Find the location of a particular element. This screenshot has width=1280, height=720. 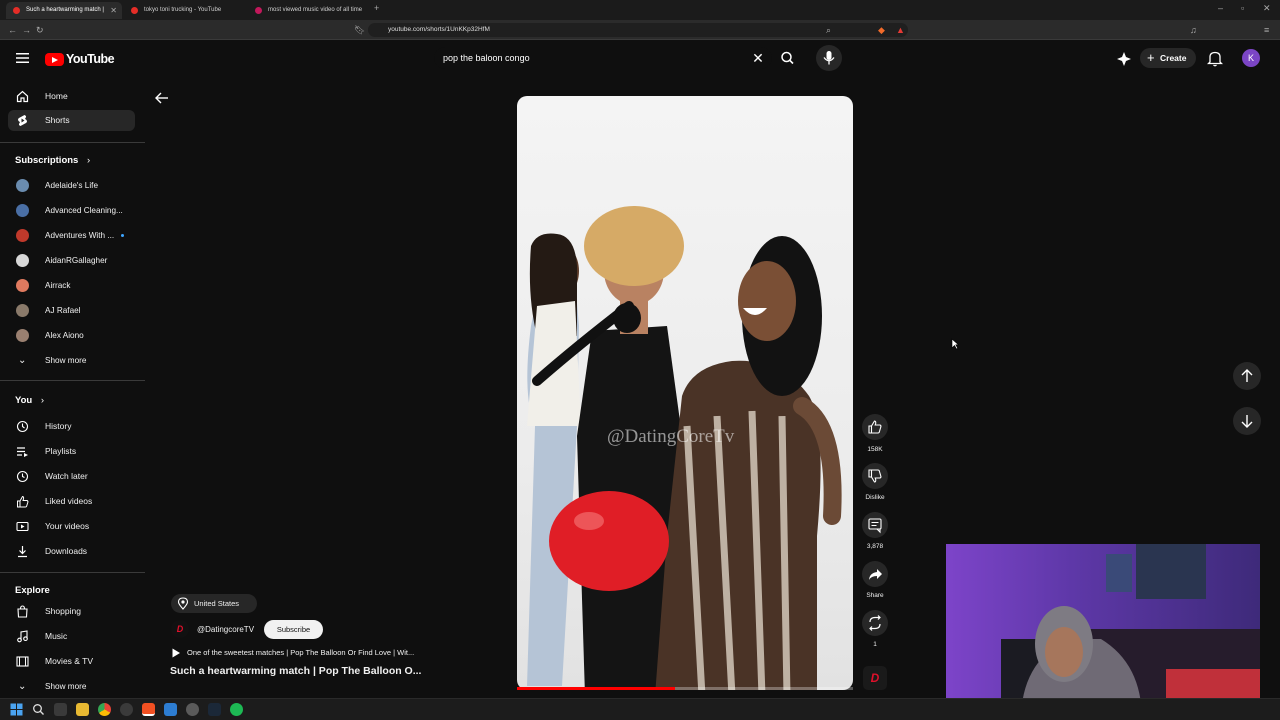

brave-rewards-icon: ▲ is located at coordinates (900, 30).